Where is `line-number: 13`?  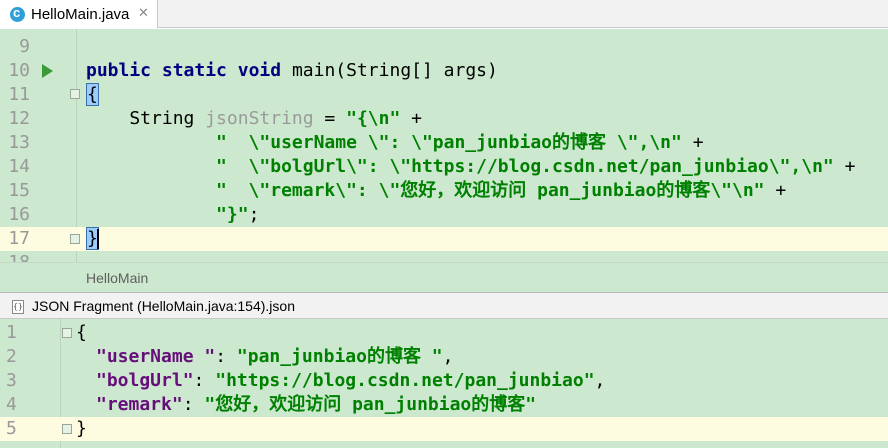
line-number: 13 is located at coordinates (19, 142).